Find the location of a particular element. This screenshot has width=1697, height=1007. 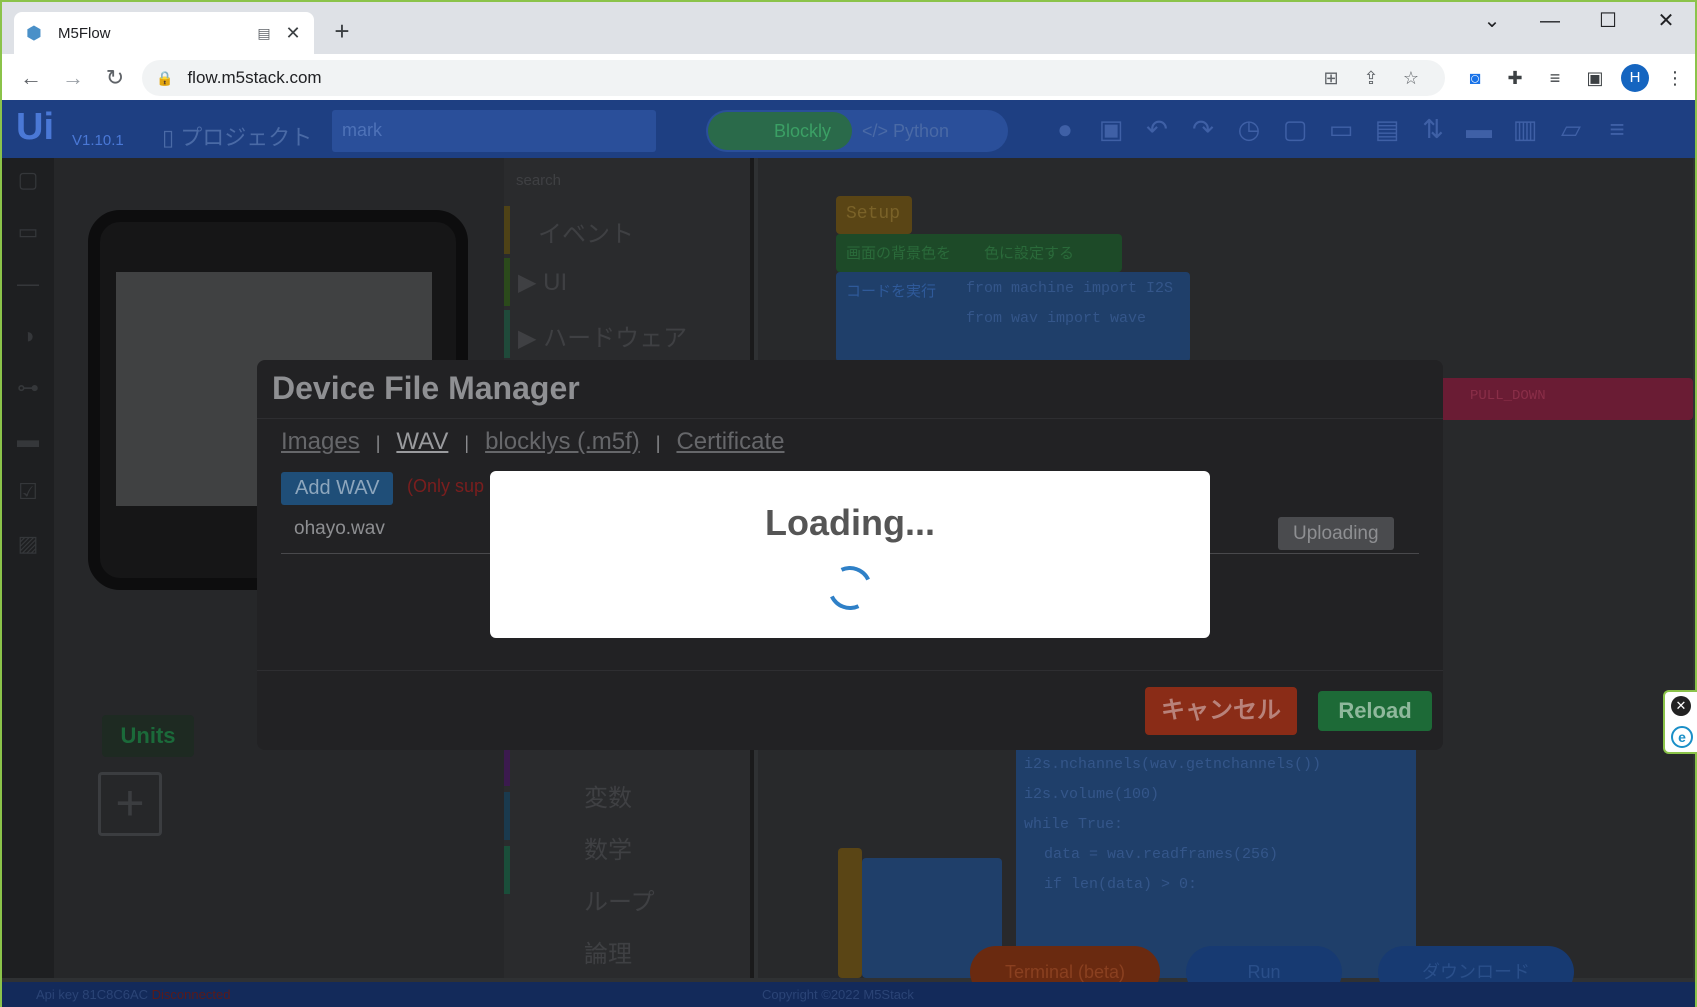

device-icon: ▣ is located at coordinates (1111, 129).